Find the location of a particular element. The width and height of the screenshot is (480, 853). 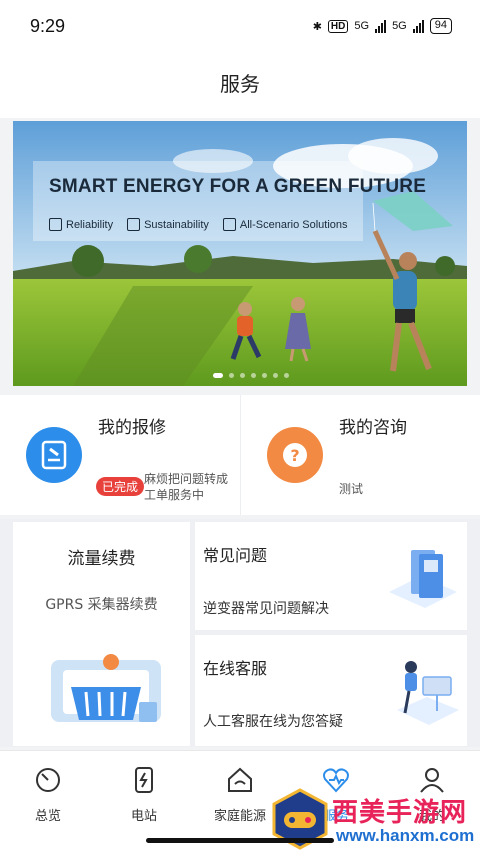

leaf-icon is located at coordinates (134, 224).